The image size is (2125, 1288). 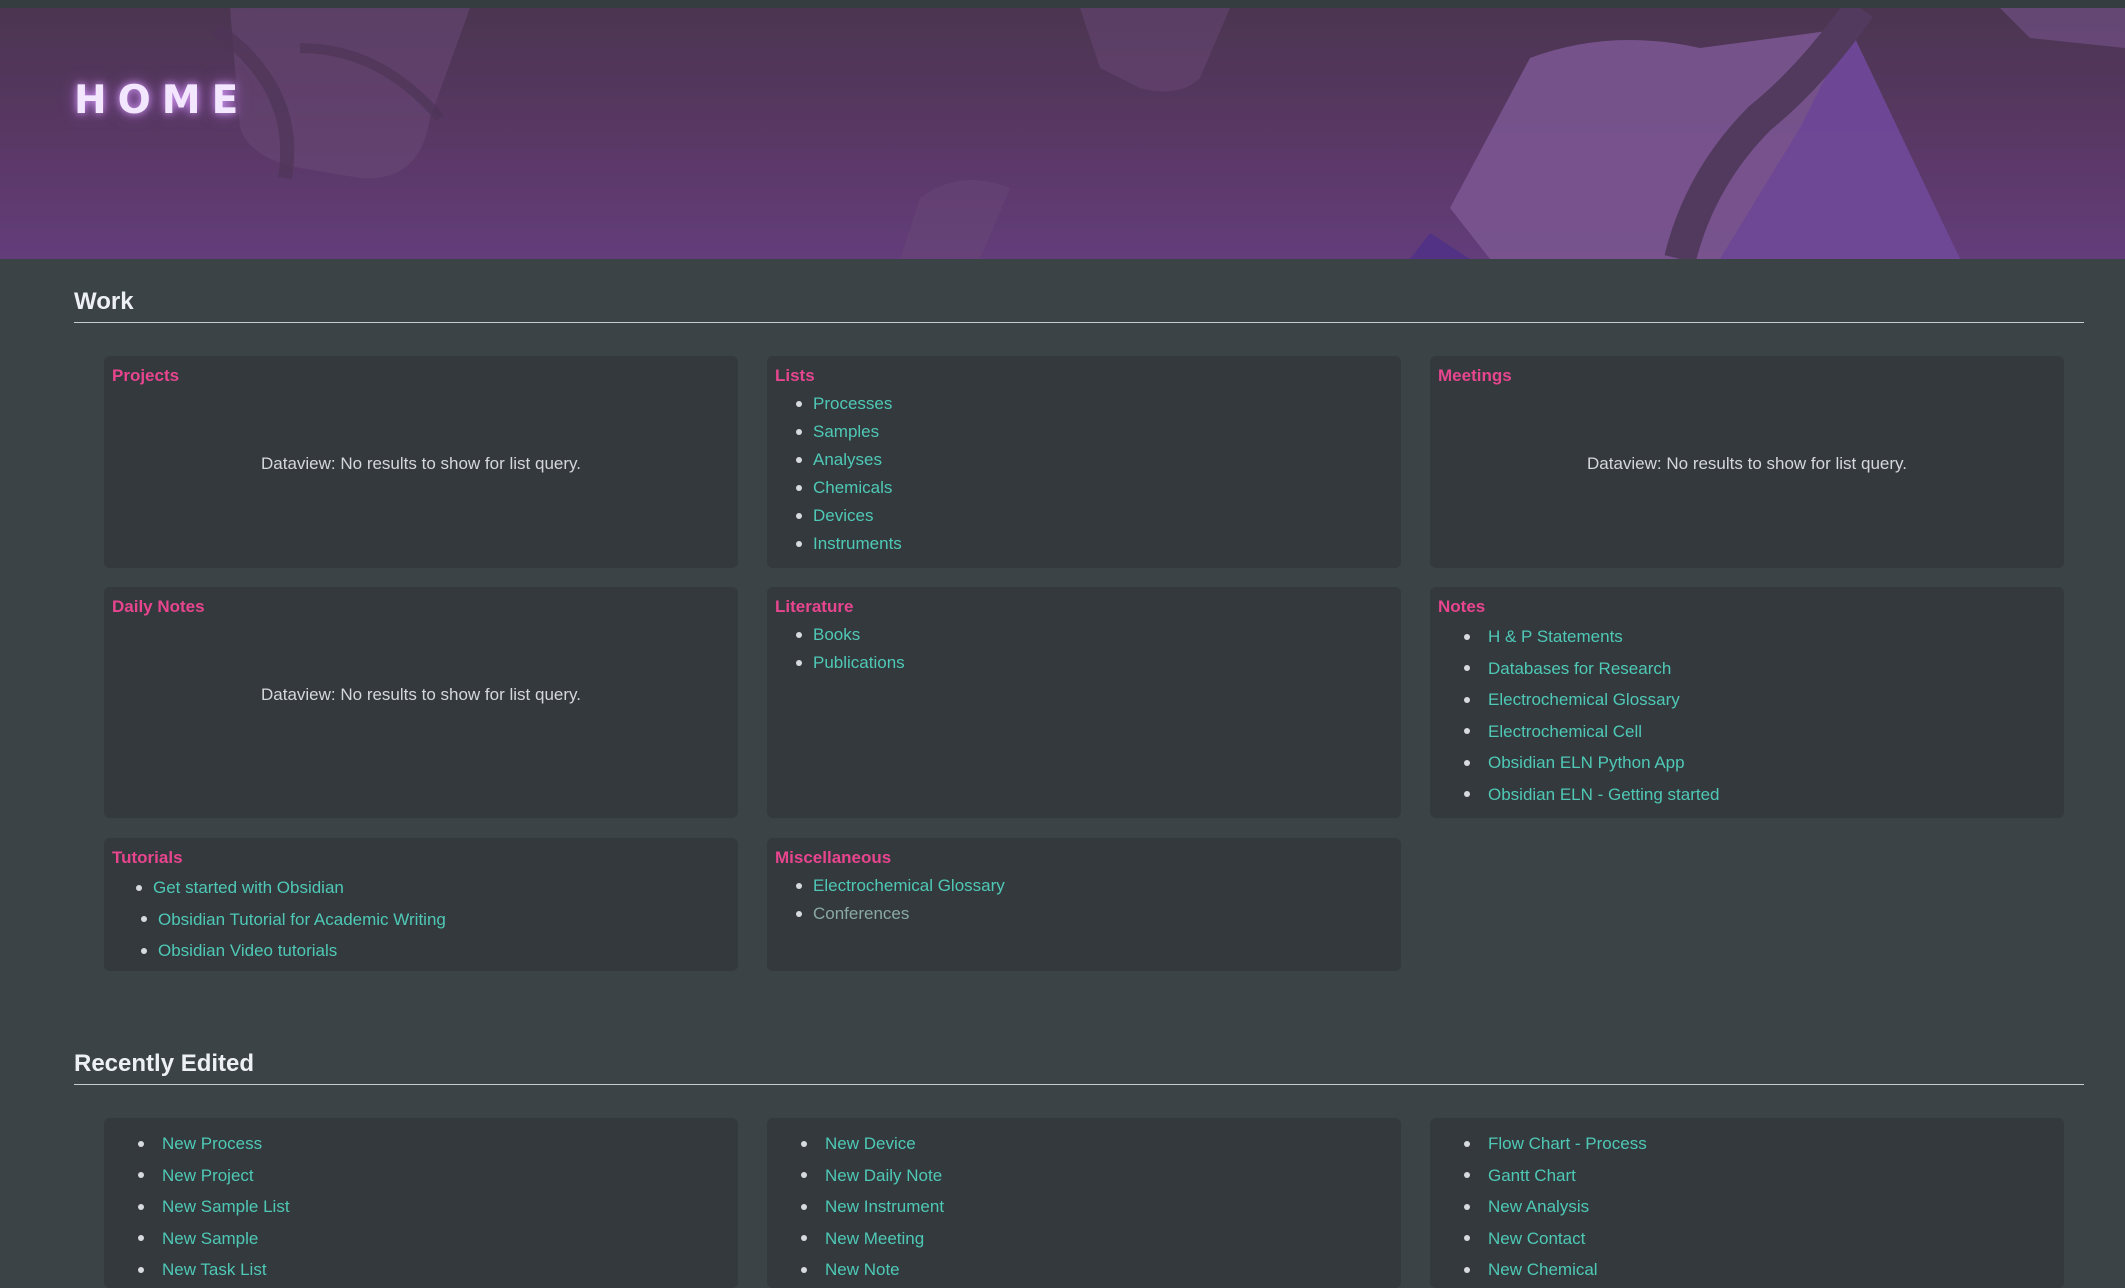 I want to click on misc-item-electrochemical-glossary: Electrochemical Glossary, so click(x=1094, y=886).